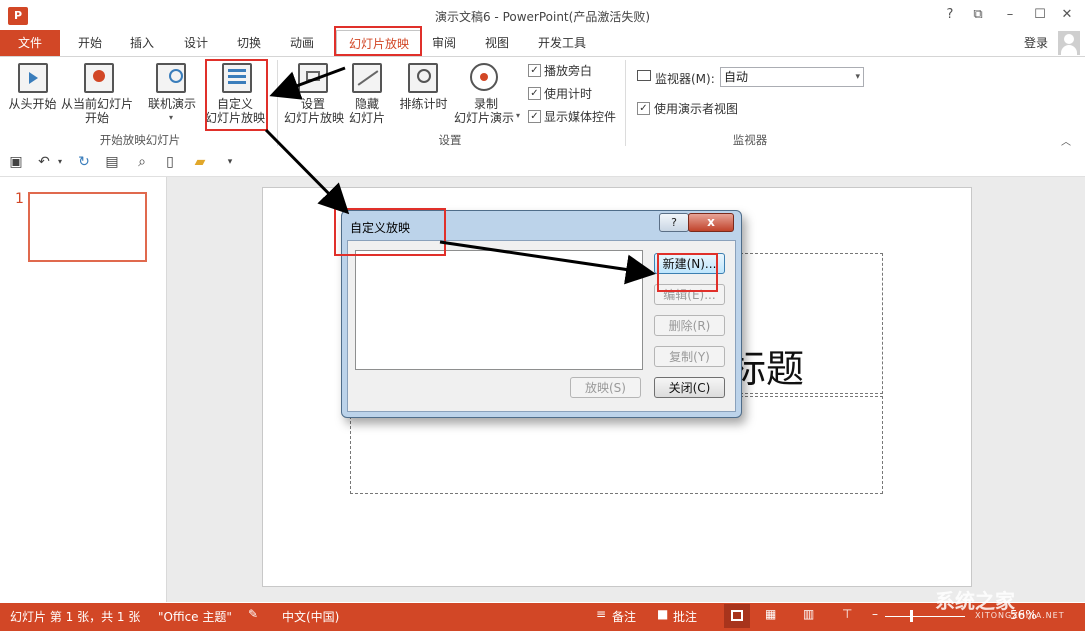 The width and height of the screenshot is (1085, 631). What do you see at coordinates (547, 262) in the screenshot?
I see `arrow-dialog-to-new-button` at bounding box center [547, 262].